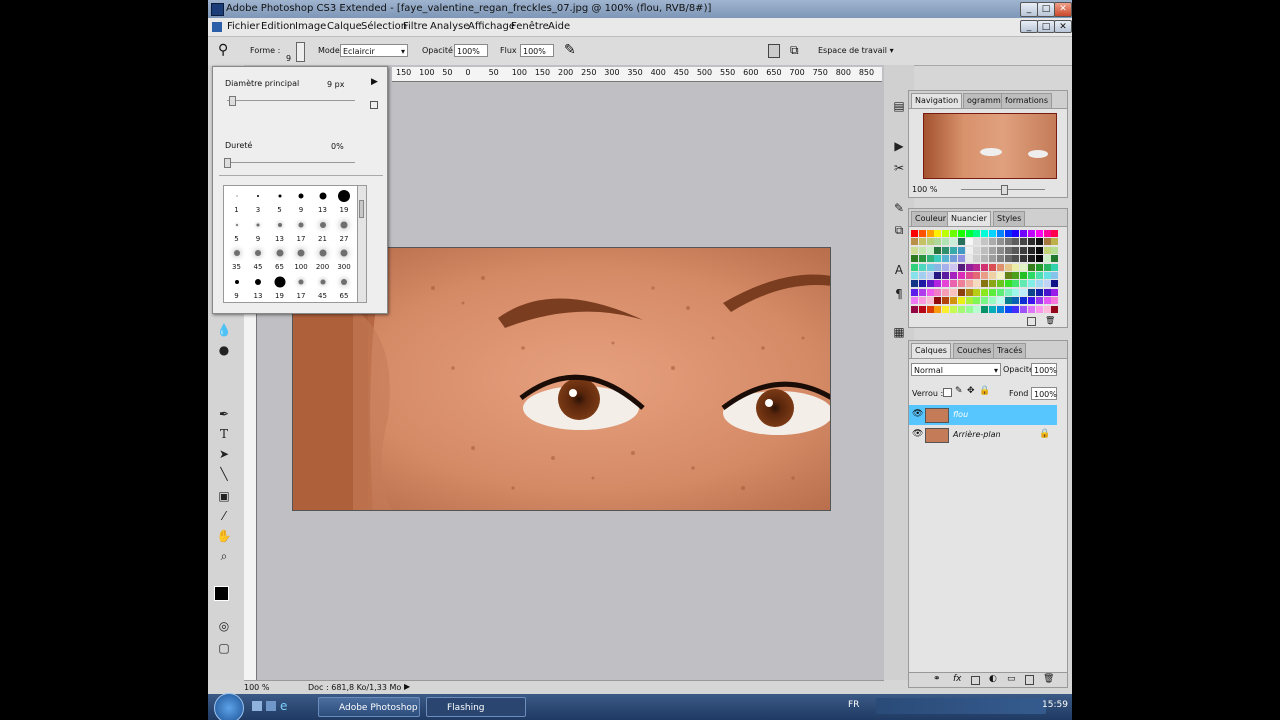 The height and width of the screenshot is (720, 1280). I want to click on layer-comps-icon: ▦, so click(899, 332).